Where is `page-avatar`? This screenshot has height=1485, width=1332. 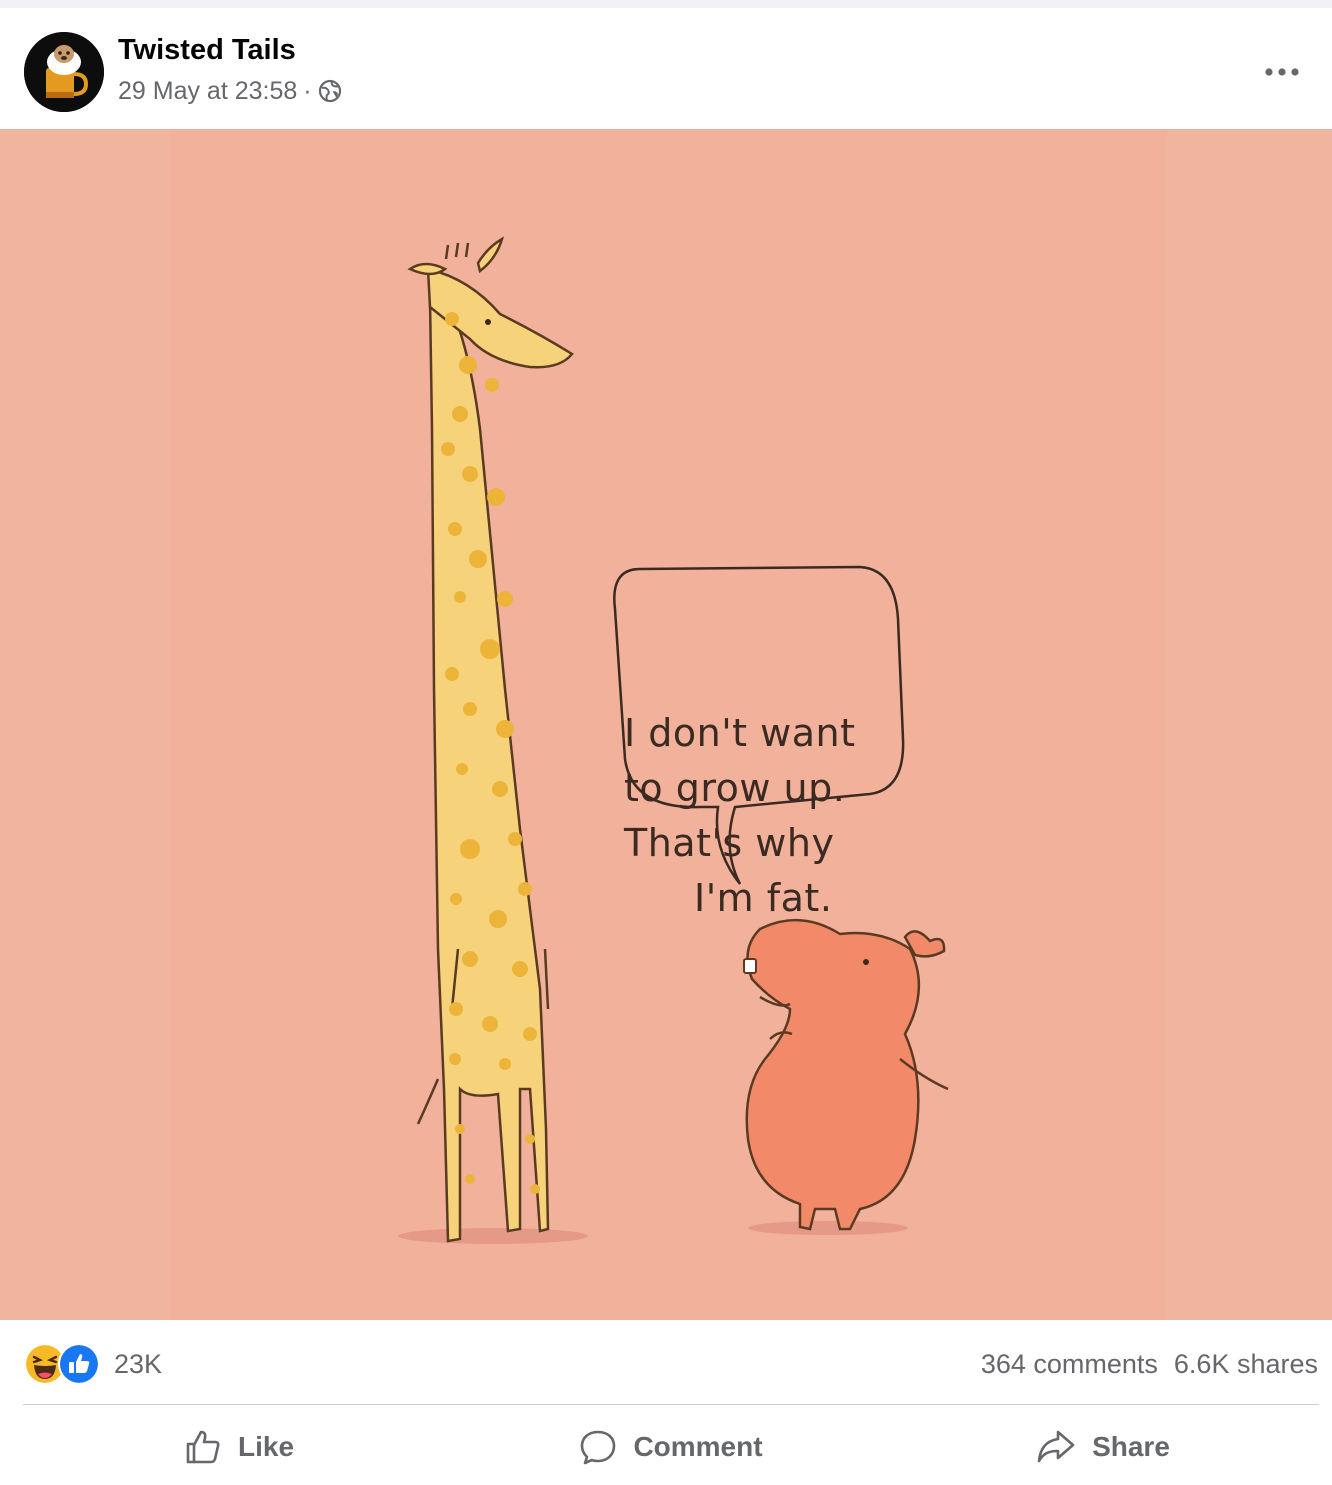
page-avatar is located at coordinates (64, 72).